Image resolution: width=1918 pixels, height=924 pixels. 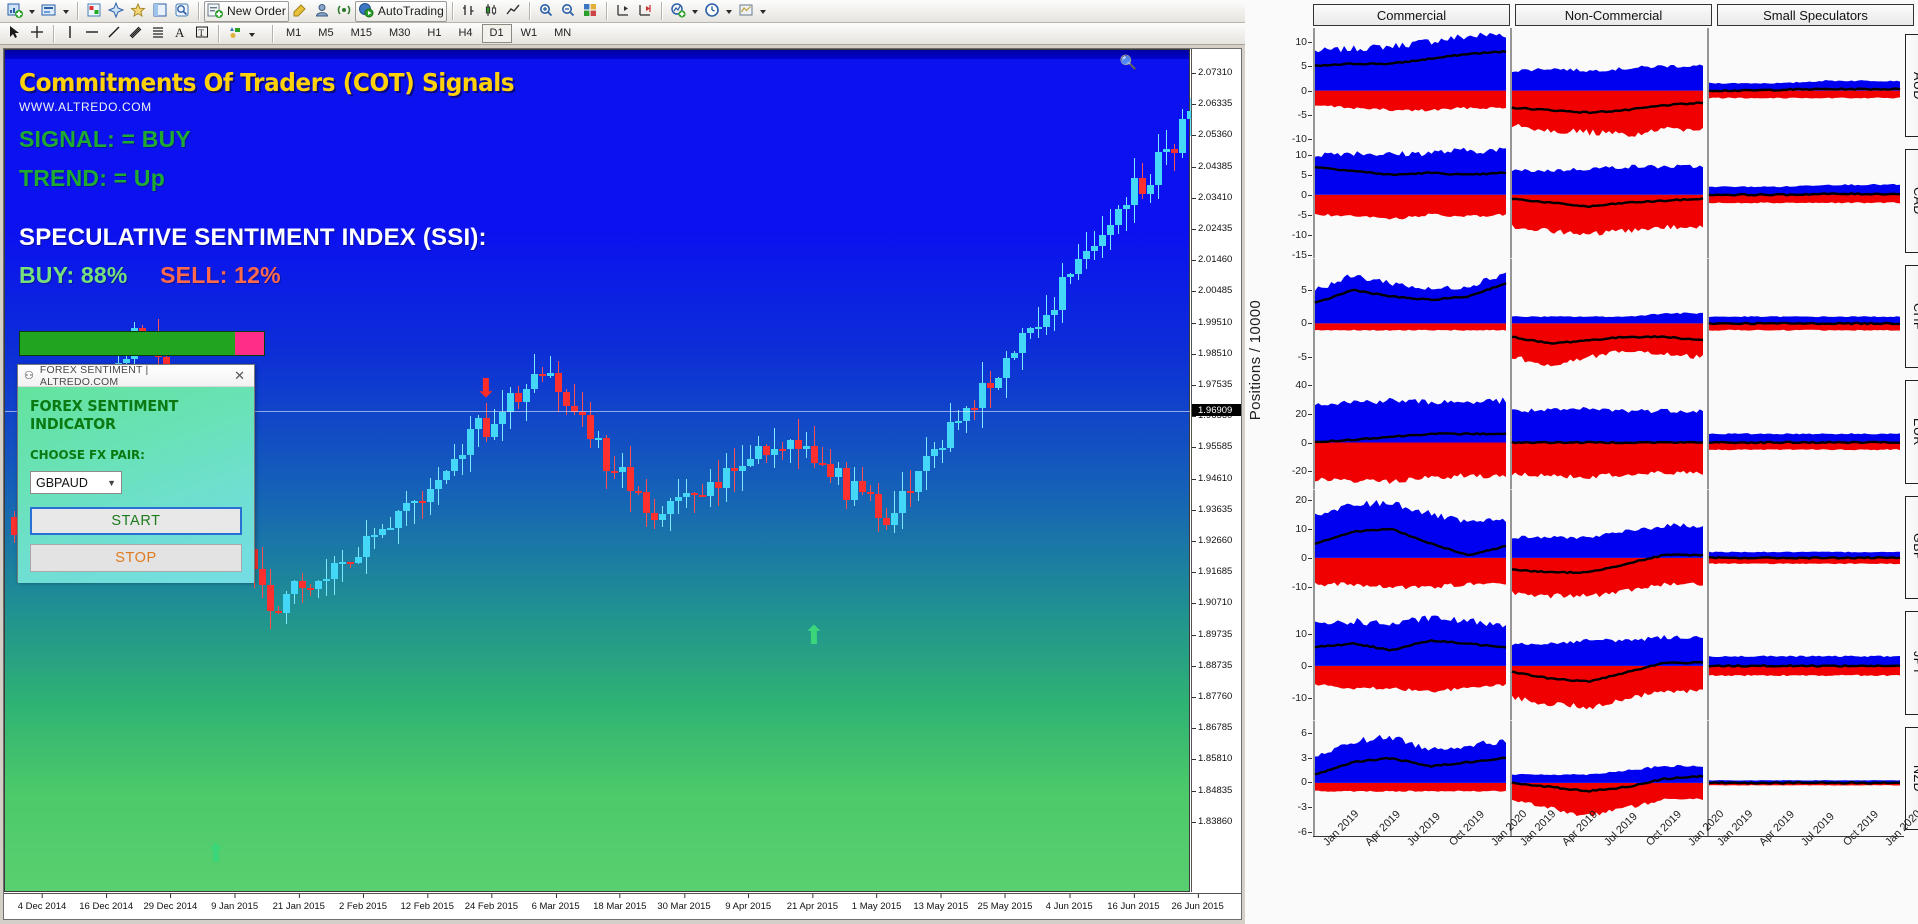 I want to click on tester-icon, so click(x=182, y=11).